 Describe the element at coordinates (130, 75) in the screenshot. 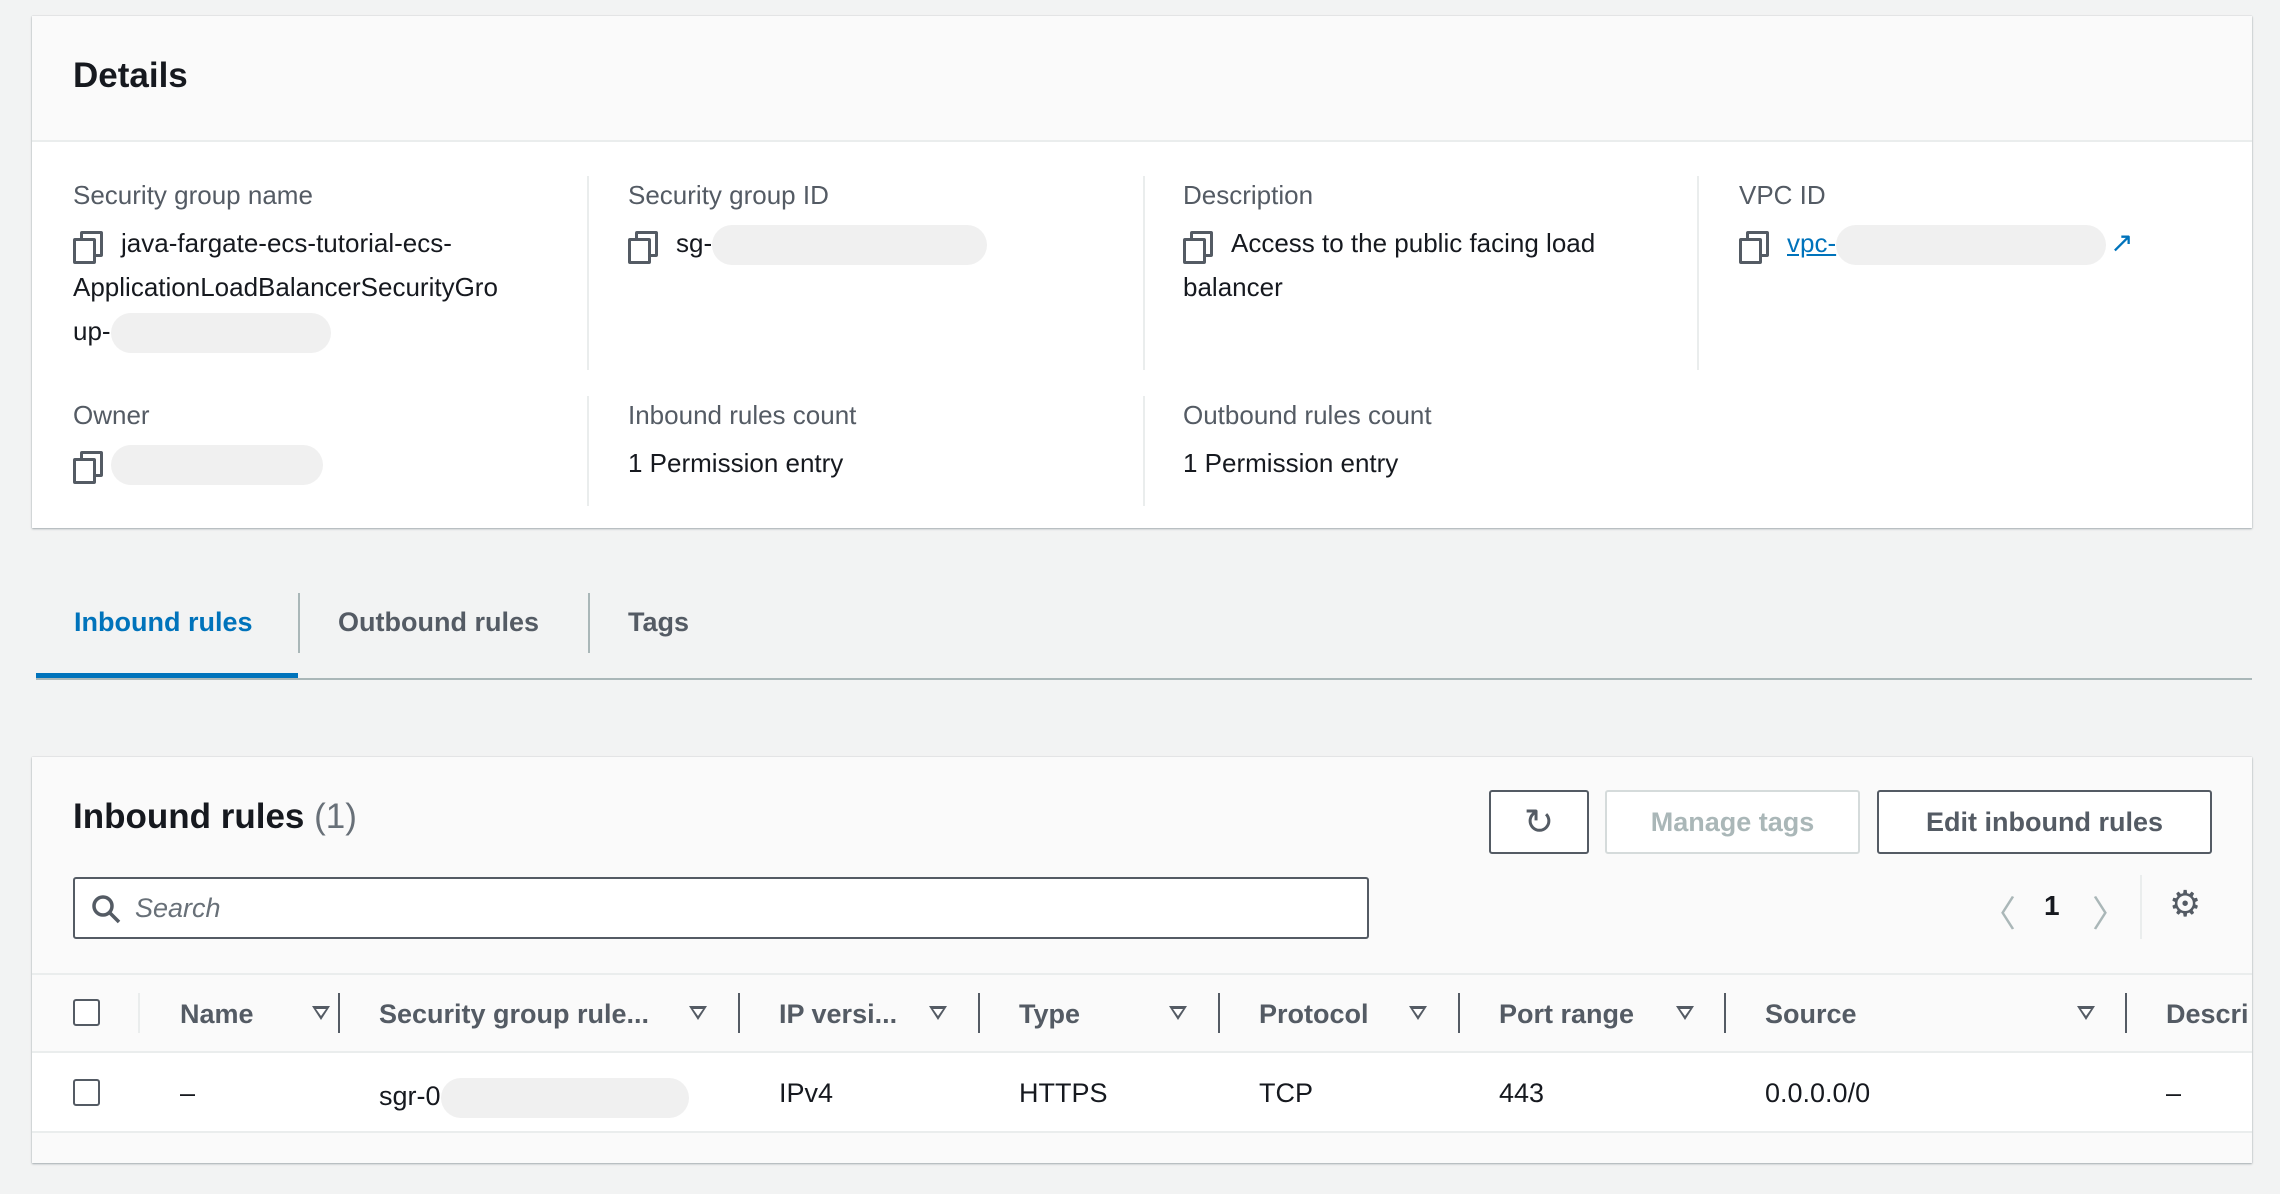

I see `details-title: Details` at that location.